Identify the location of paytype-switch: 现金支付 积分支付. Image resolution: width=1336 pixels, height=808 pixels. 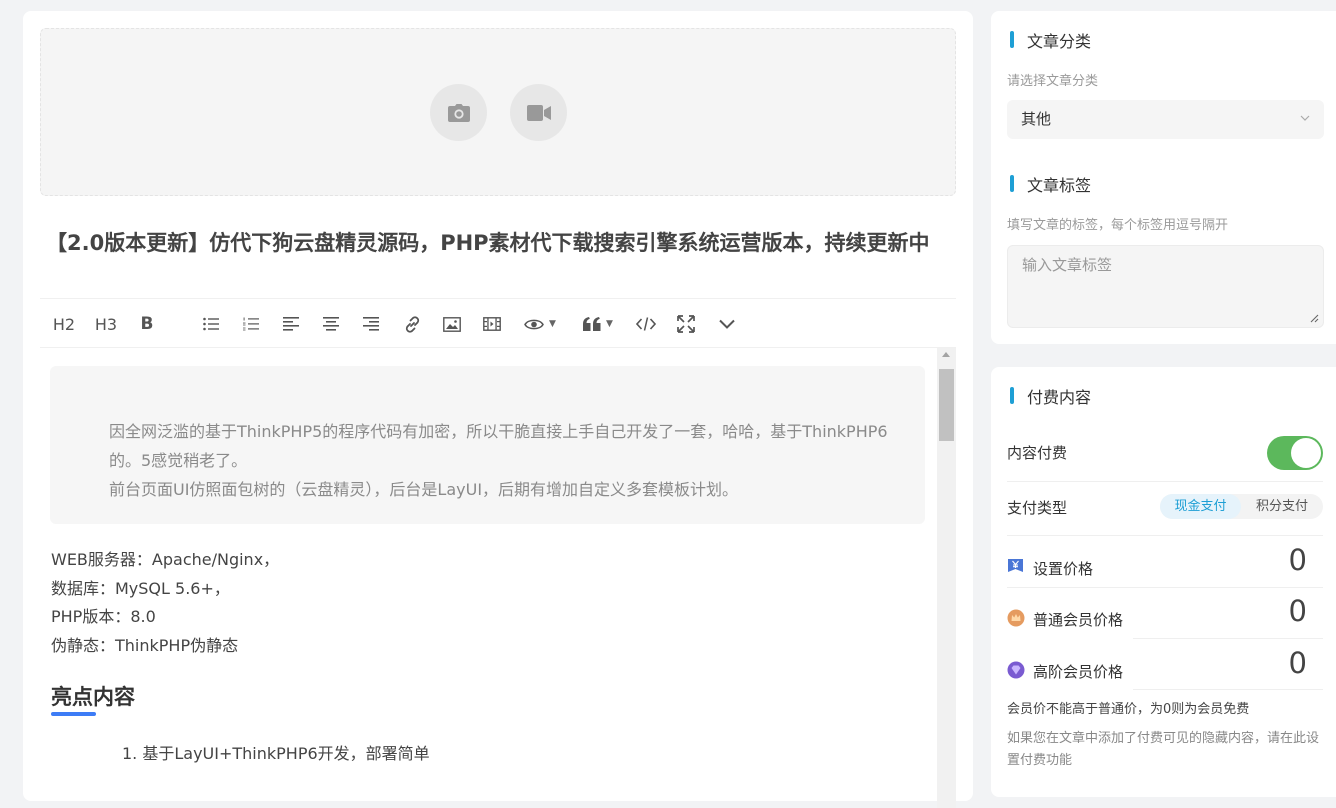
(1241, 506).